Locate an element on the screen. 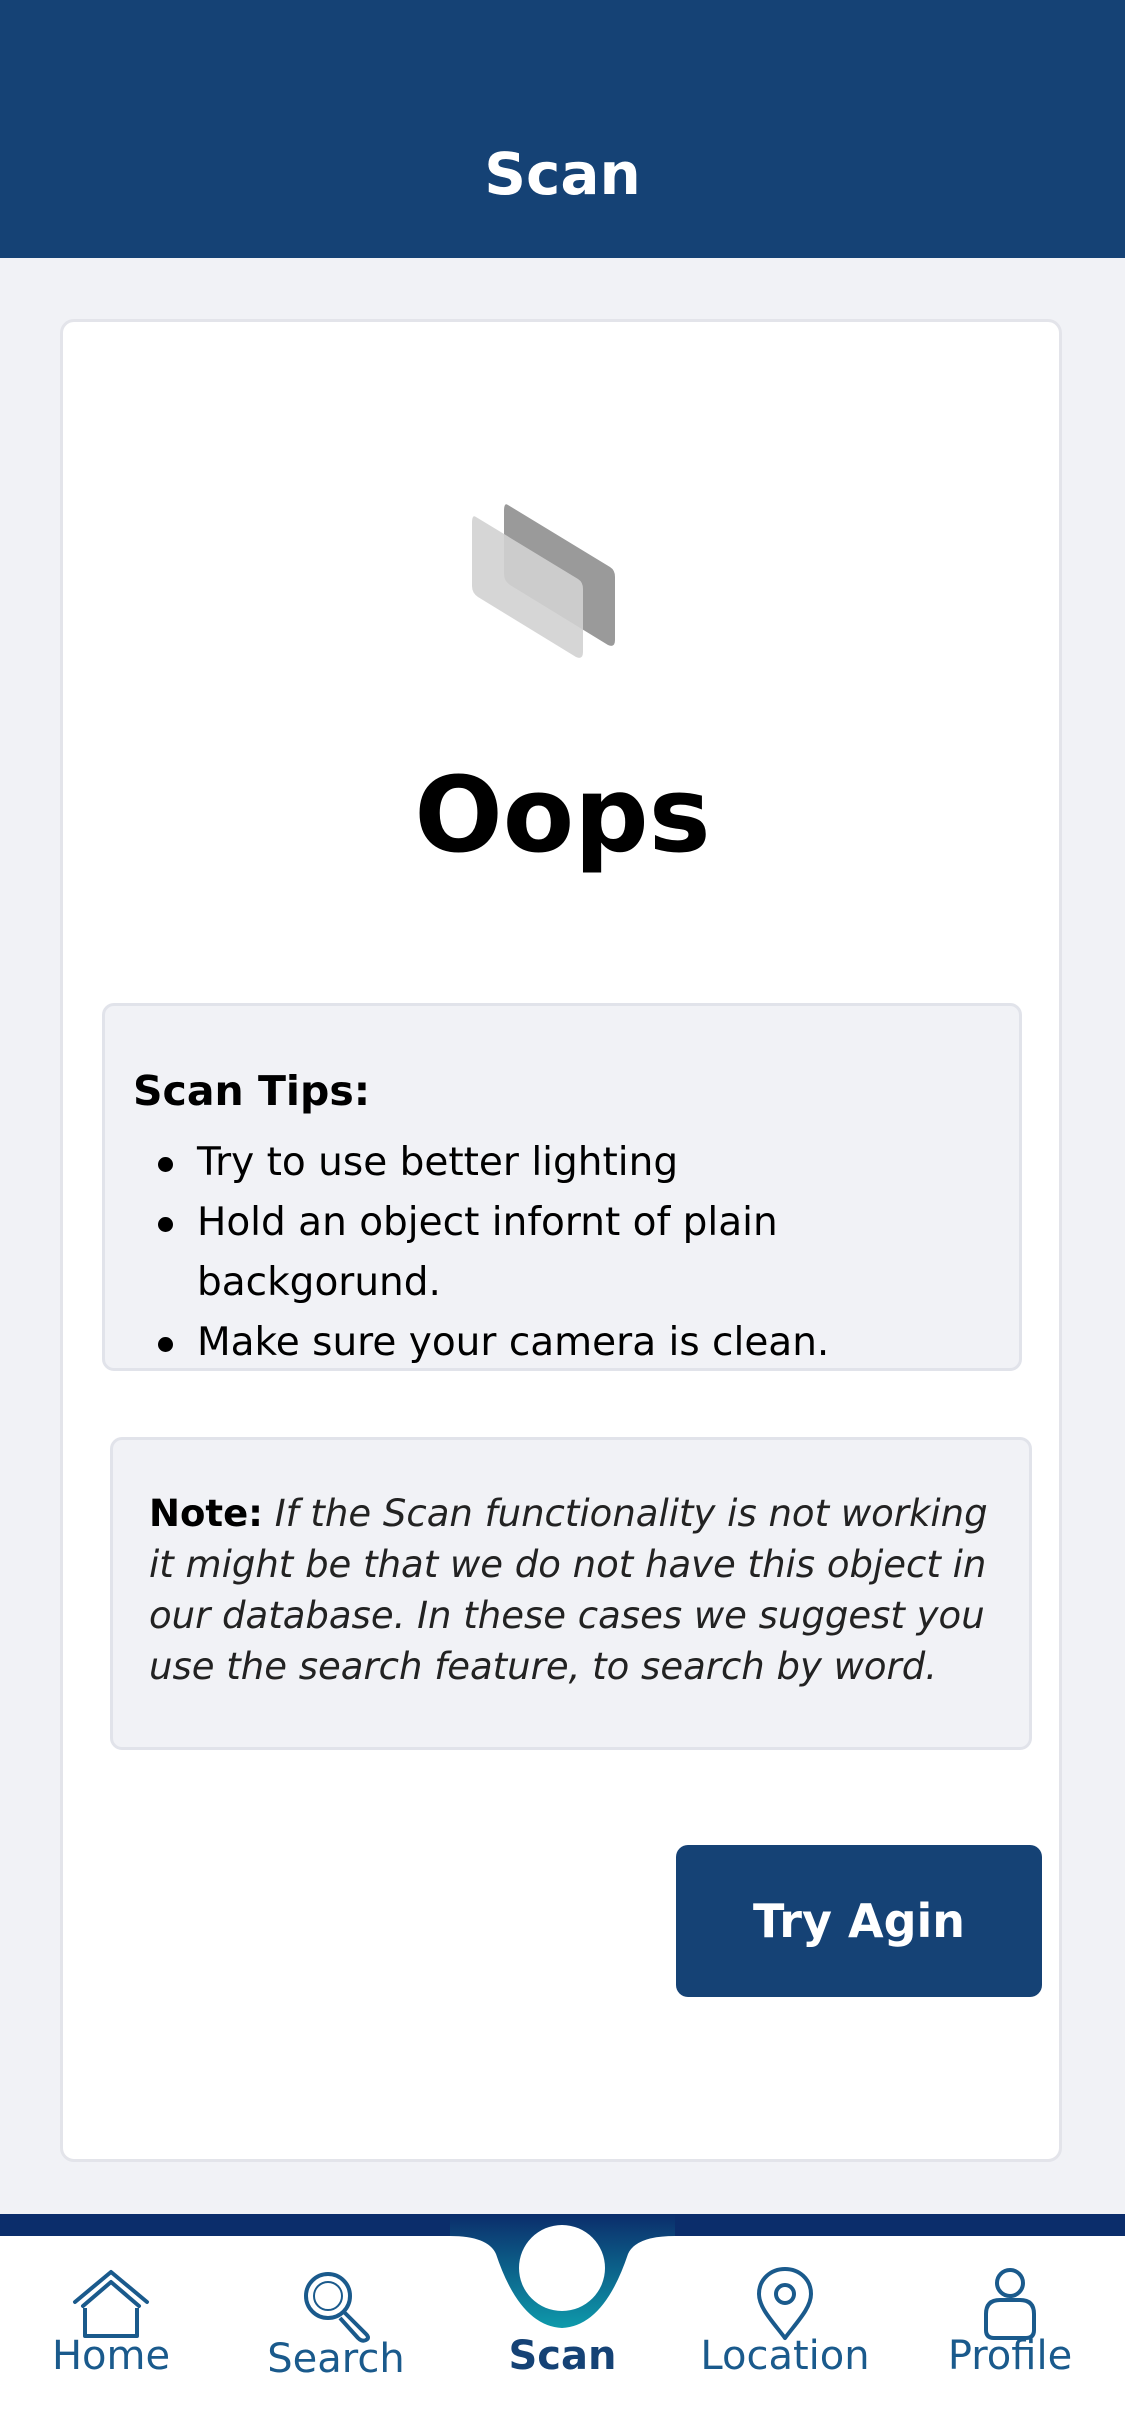  tab-label: Home is located at coordinates (111, 2356).